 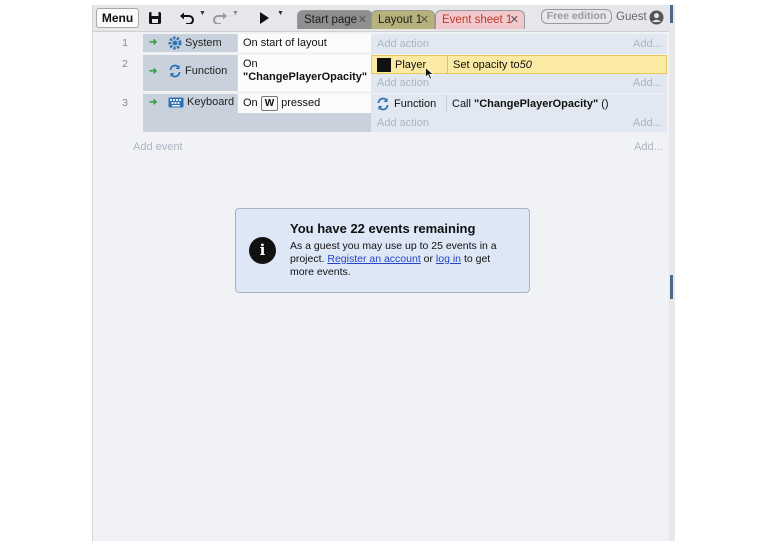 What do you see at coordinates (202, 13) in the screenshot?
I see `undo-dropdown-chevron-icon: ▼` at bounding box center [202, 13].